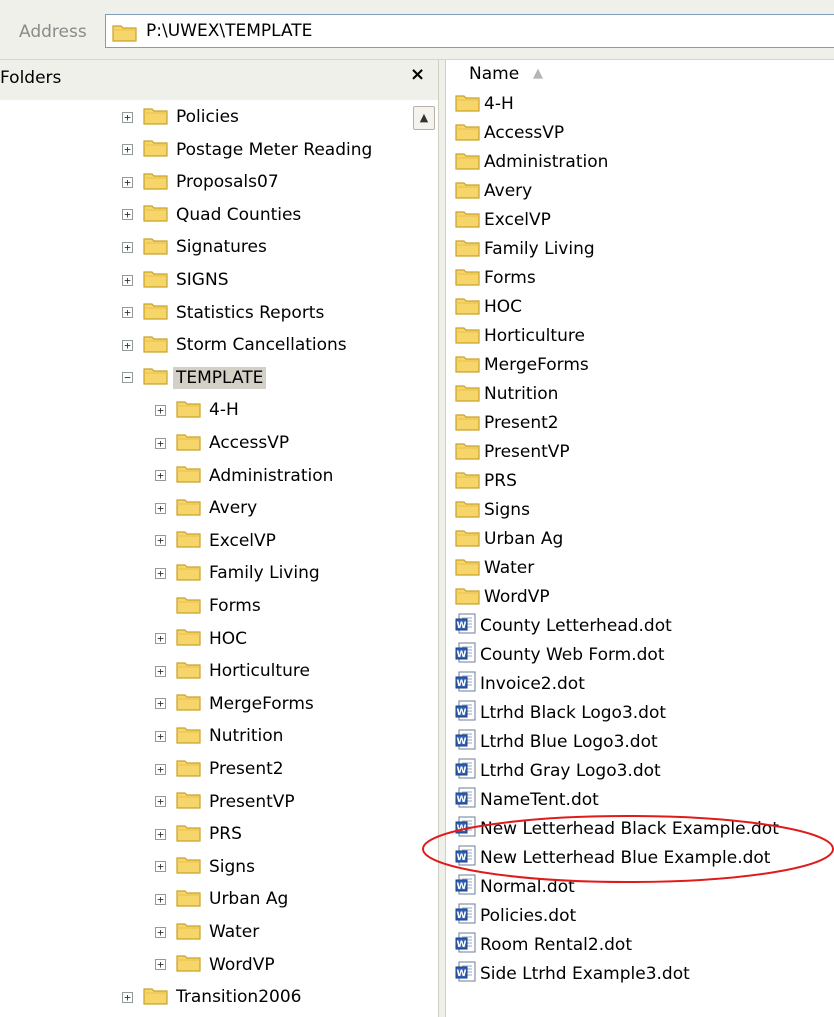 This screenshot has width=834, height=1017. What do you see at coordinates (560, 713) in the screenshot?
I see `file-list-item: W Ltrhd Black Logo3.dot` at bounding box center [560, 713].